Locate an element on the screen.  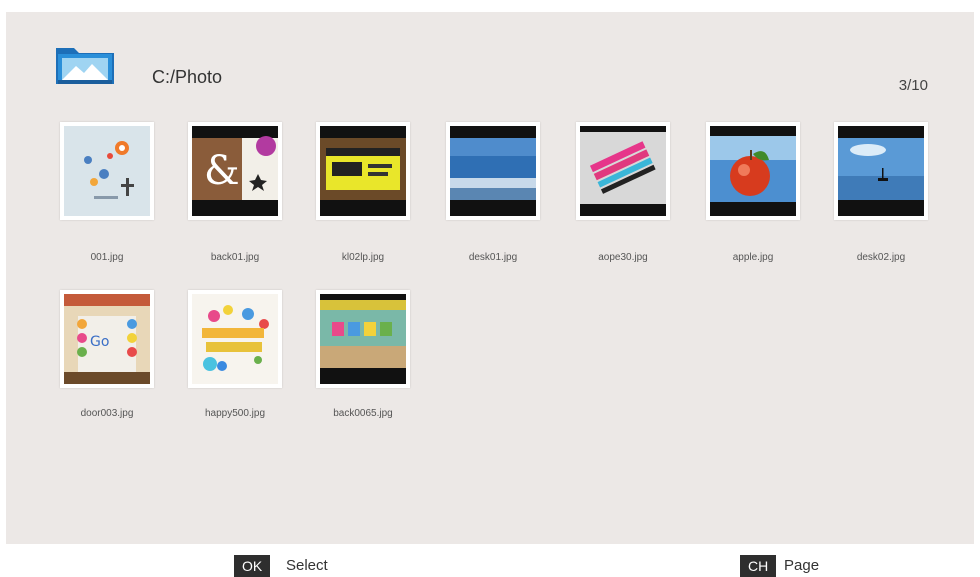
thumbnail-label: back0065.jpg is located at coordinates (363, 413).